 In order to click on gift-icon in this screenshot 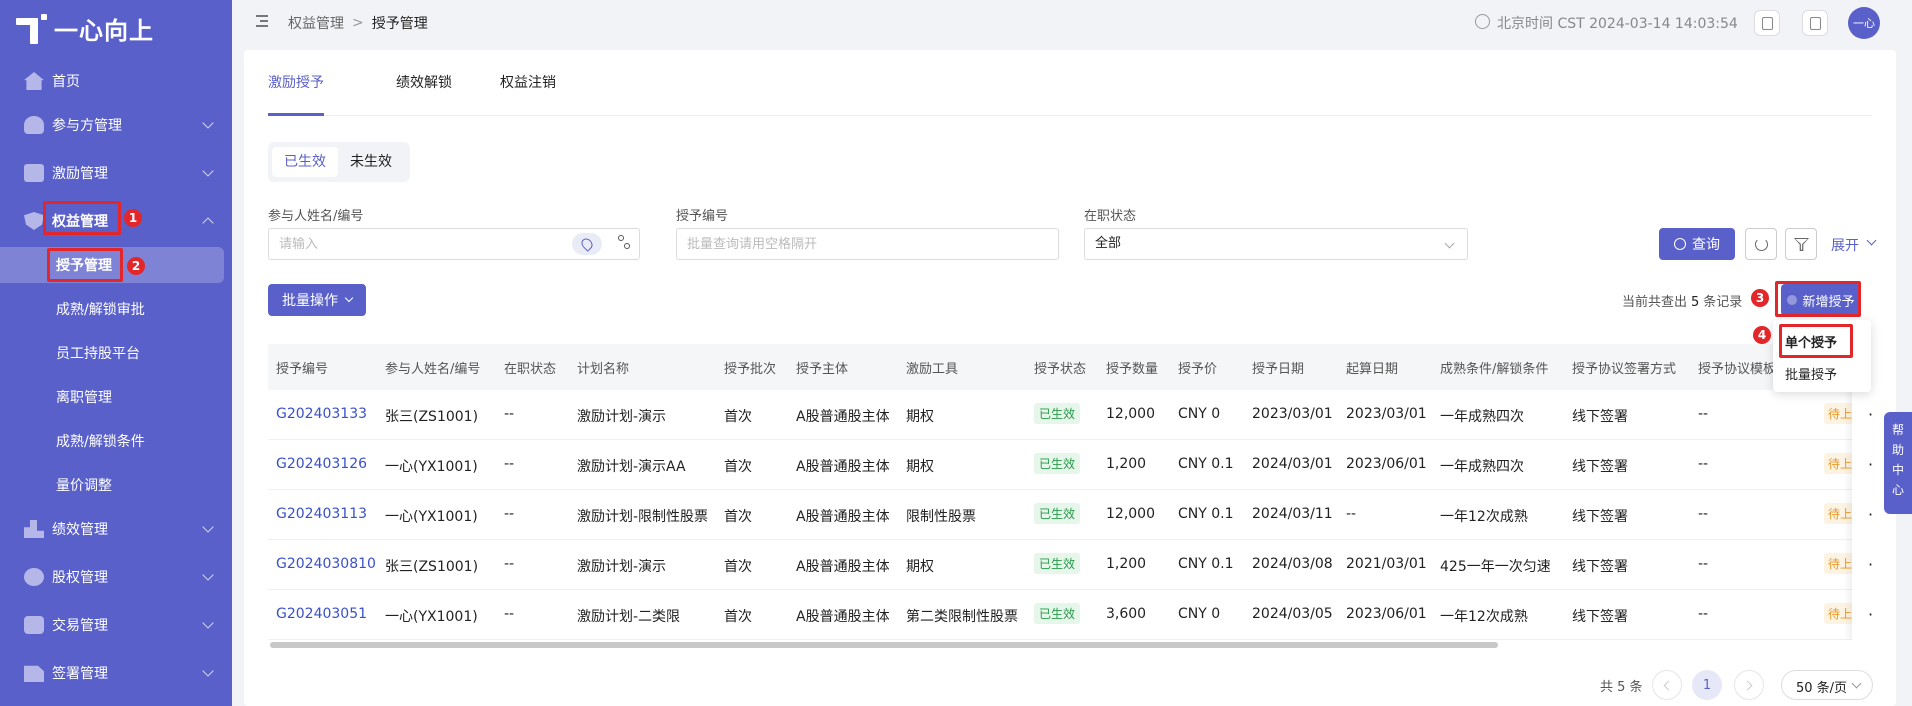, I will do `click(34, 173)`.